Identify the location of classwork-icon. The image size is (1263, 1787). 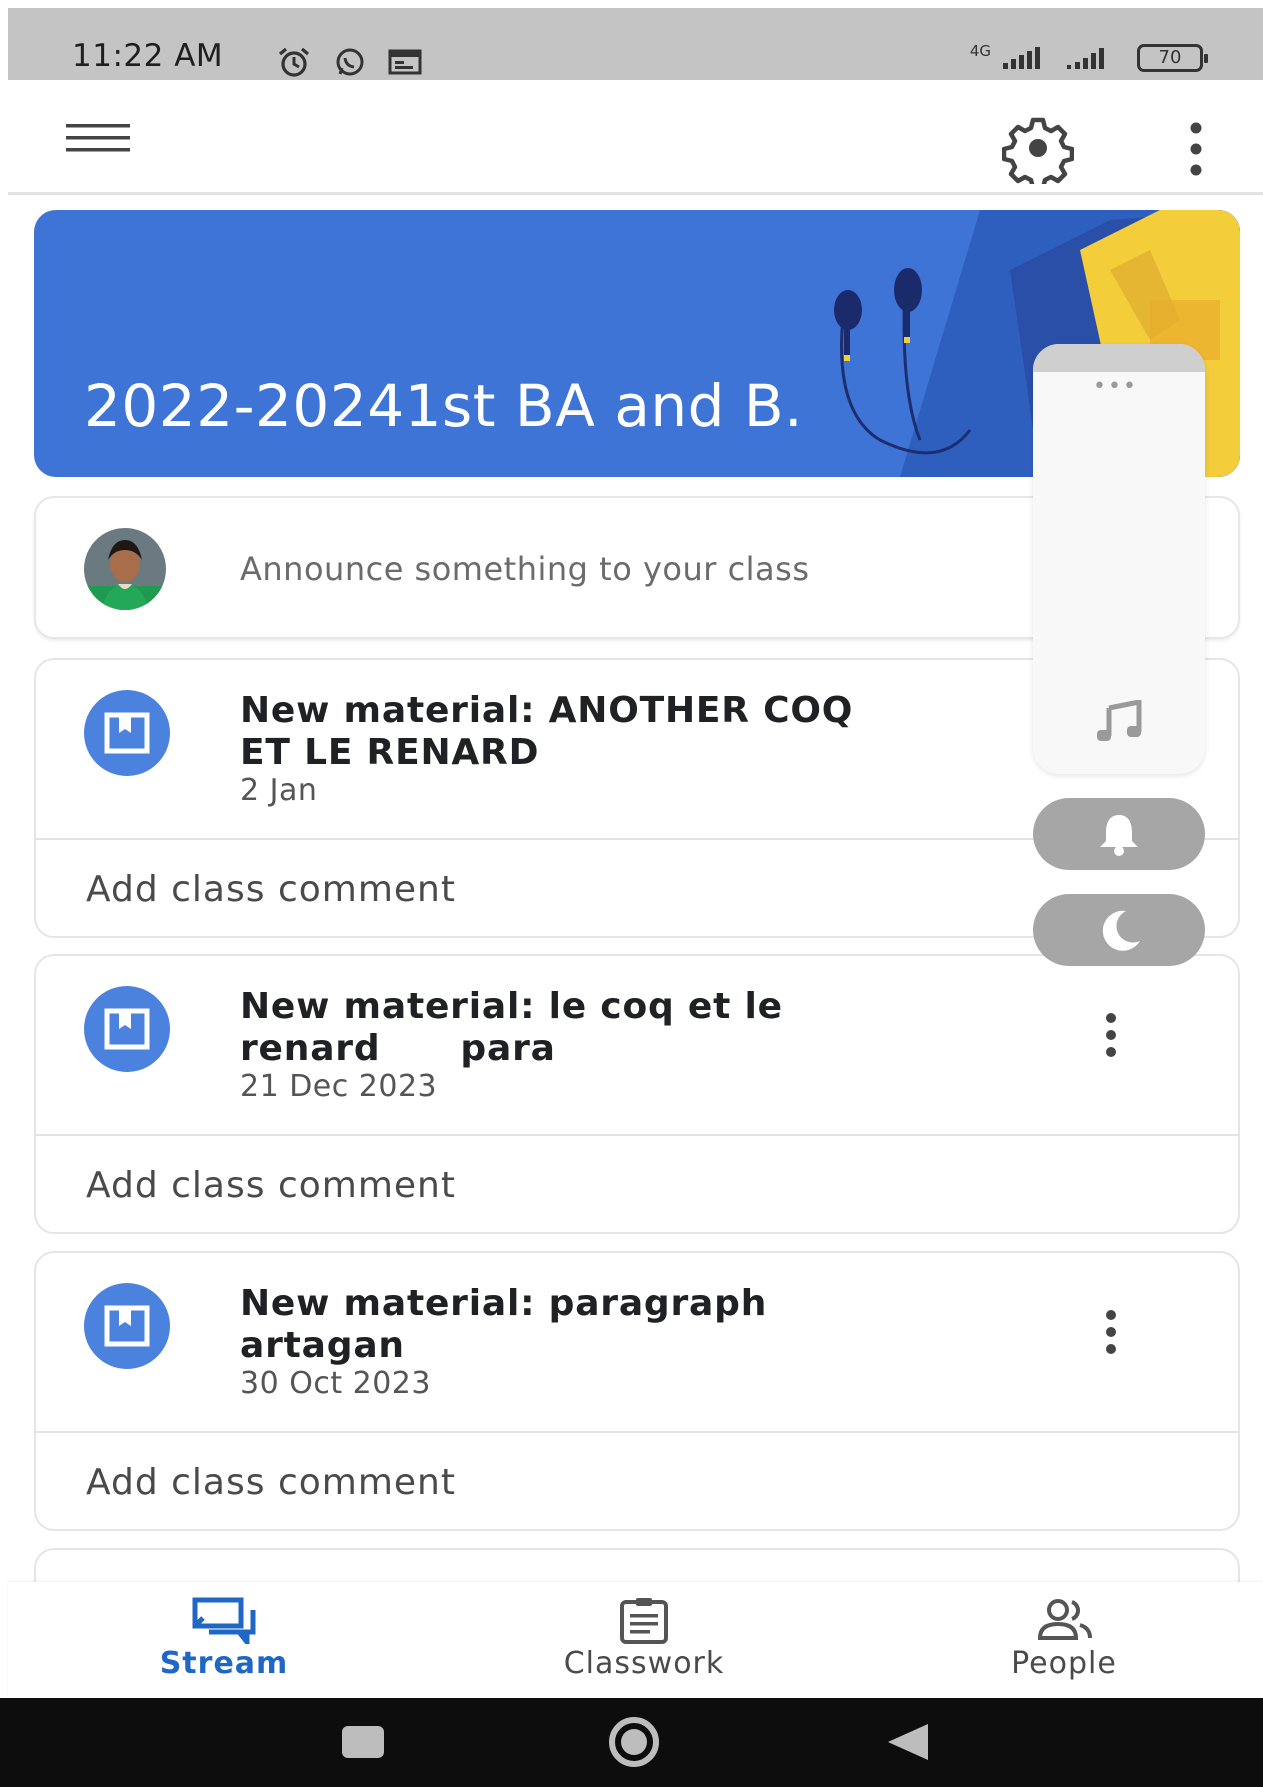
(644, 1621).